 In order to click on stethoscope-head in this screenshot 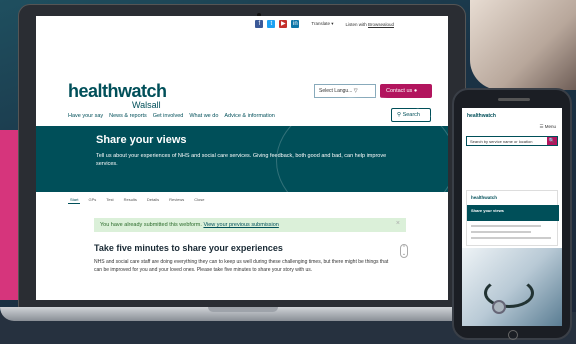, I will do `click(499, 307)`.